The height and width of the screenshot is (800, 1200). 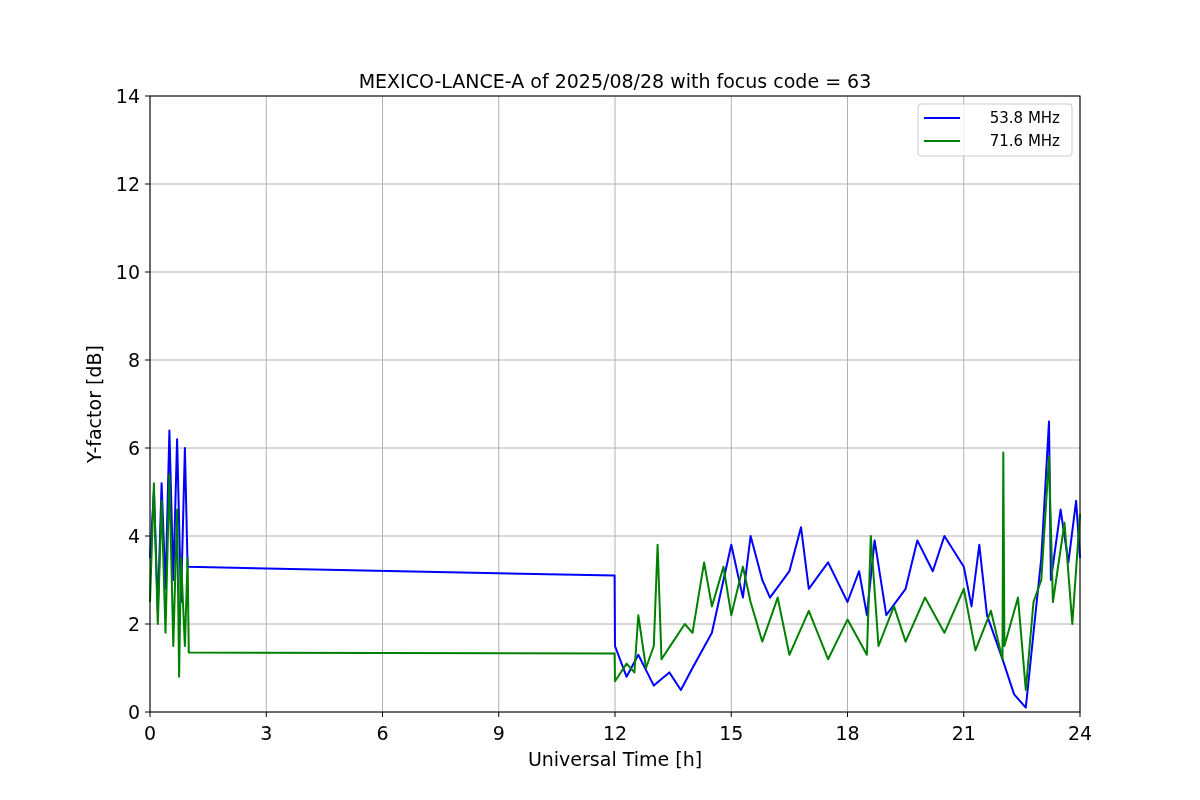 I want to click on legend-label: 53.8 MHz, so click(x=1024, y=118).